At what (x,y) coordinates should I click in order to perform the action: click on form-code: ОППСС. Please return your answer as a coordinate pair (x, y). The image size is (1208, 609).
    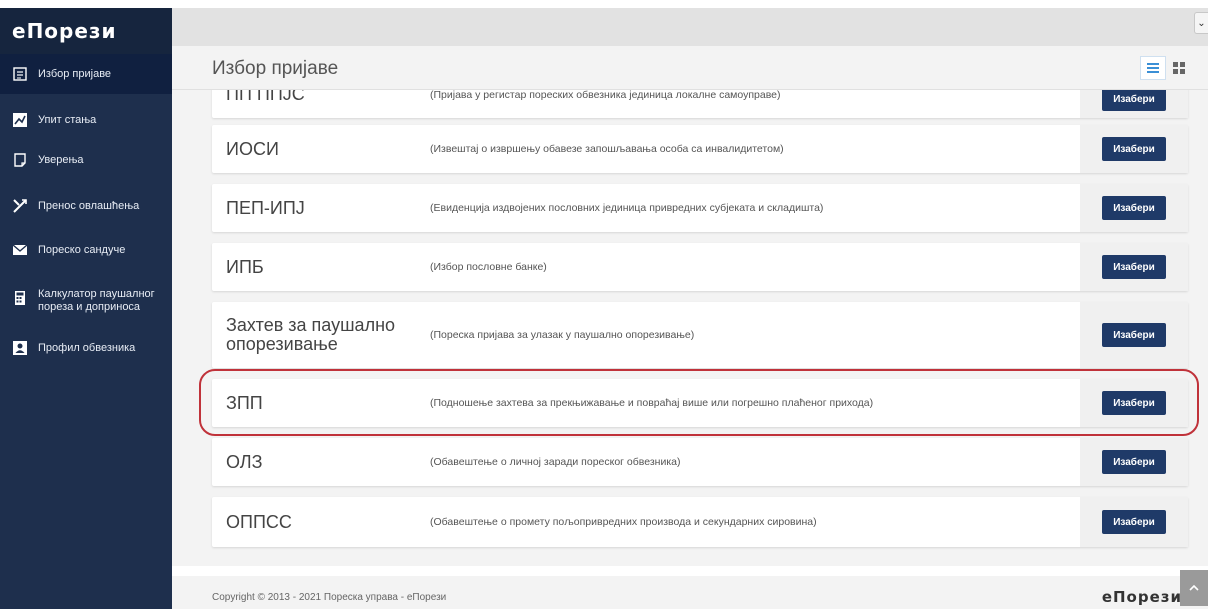
    Looking at the image, I should click on (259, 521).